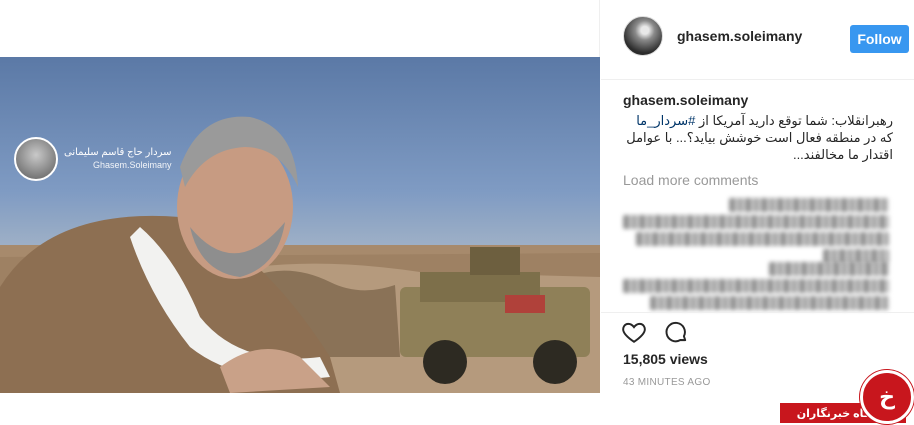 The width and height of the screenshot is (914, 425). I want to click on caption-hashtag: #سردار_ما, so click(665, 120).